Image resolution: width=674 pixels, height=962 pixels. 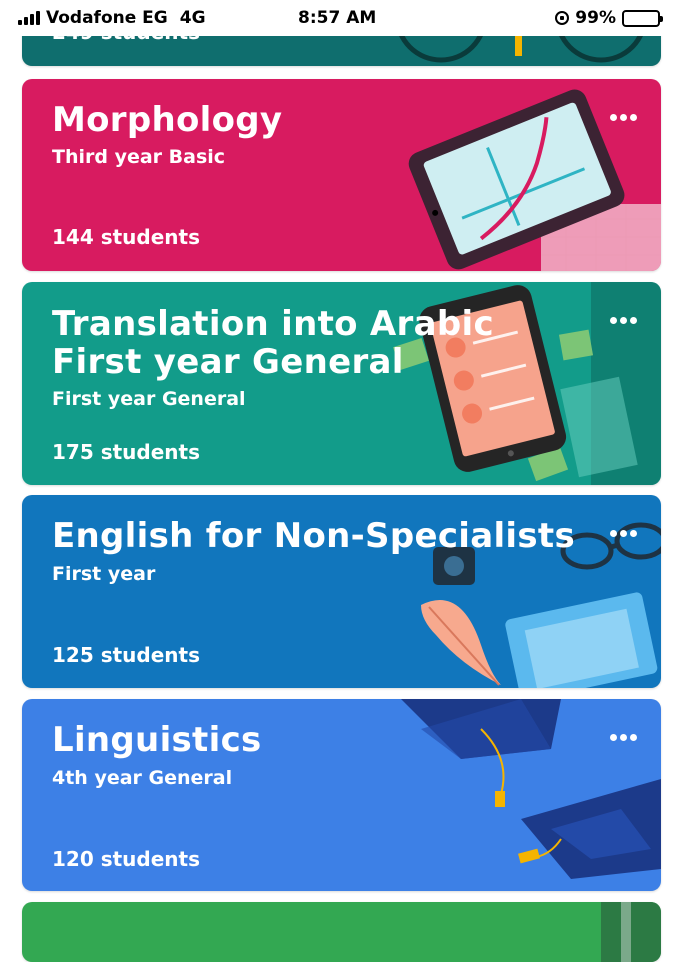 What do you see at coordinates (139, 157) in the screenshot?
I see `class-section: Third year Basic` at bounding box center [139, 157].